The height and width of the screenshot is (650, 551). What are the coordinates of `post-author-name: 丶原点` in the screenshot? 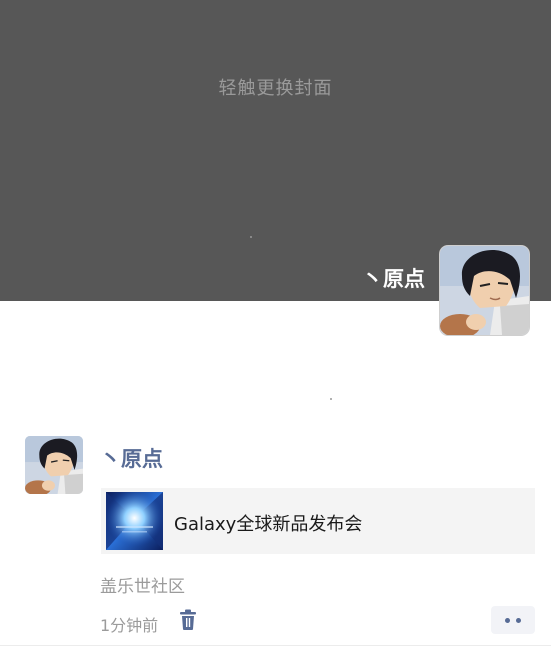 It's located at (131, 458).